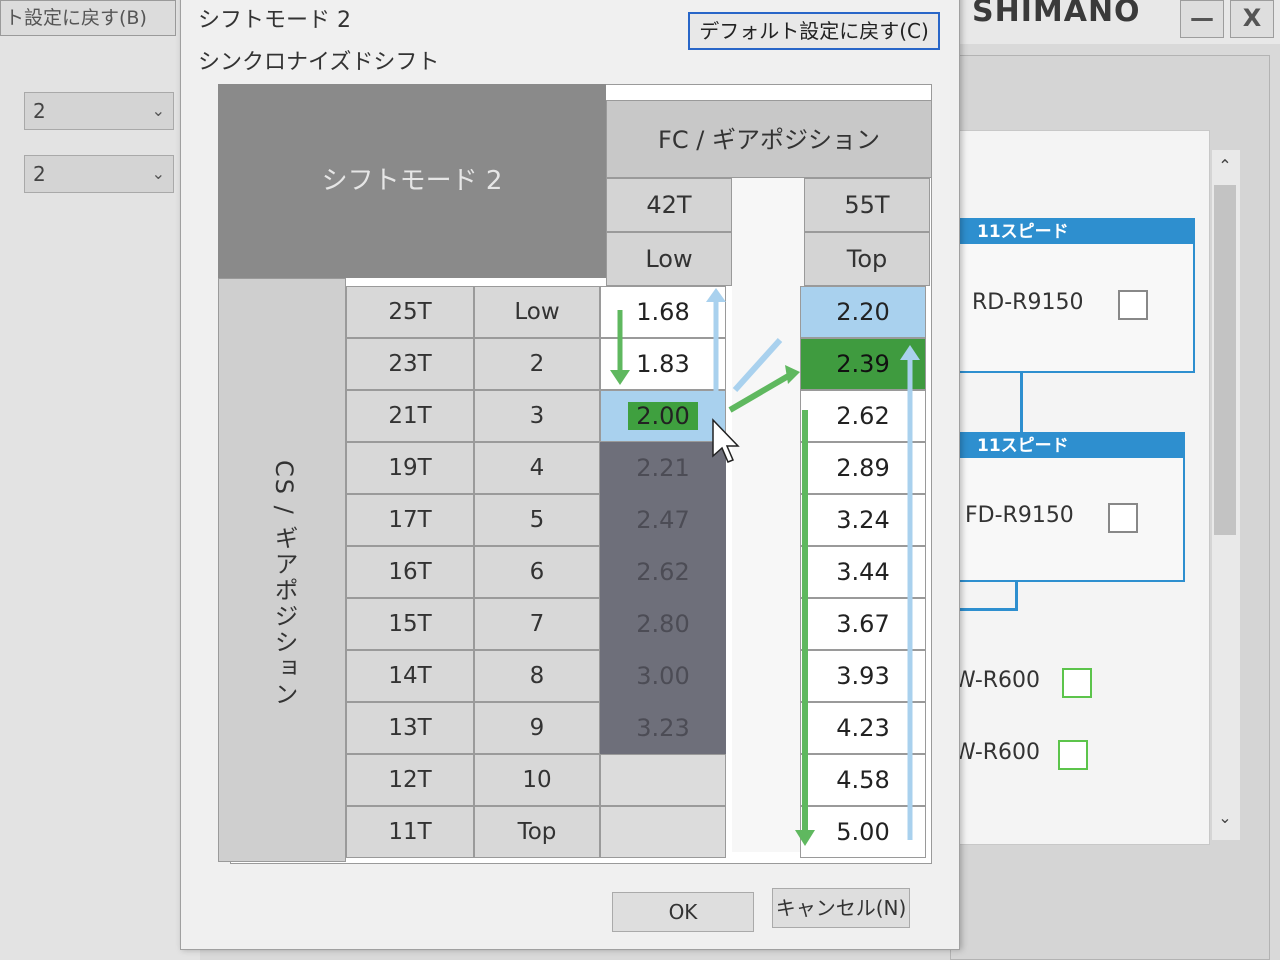 The height and width of the screenshot is (960, 1280). What do you see at coordinates (410, 624) in the screenshot?
I see `cs-teeth-cell: 15T` at bounding box center [410, 624].